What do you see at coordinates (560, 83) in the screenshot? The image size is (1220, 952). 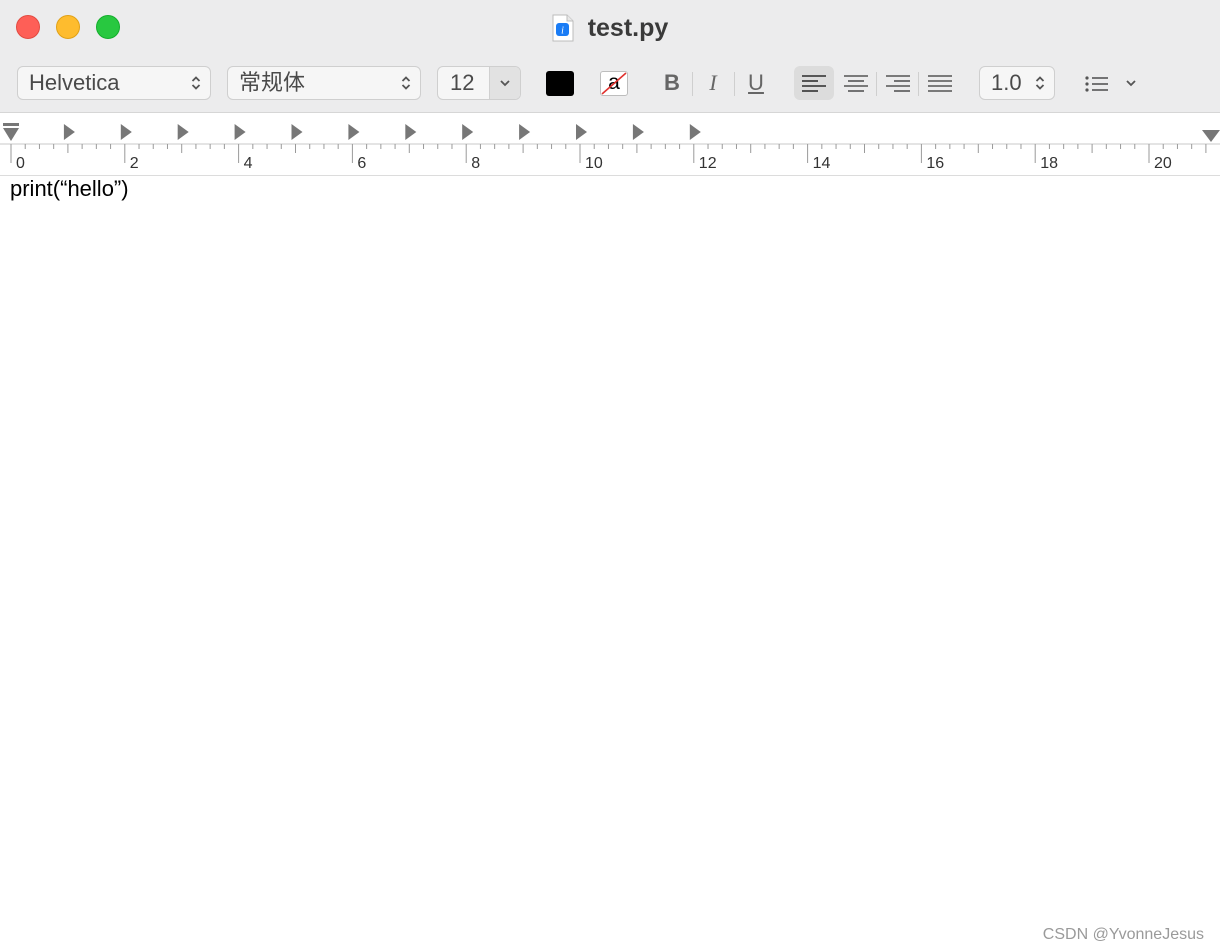 I see `text-color-well` at bounding box center [560, 83].